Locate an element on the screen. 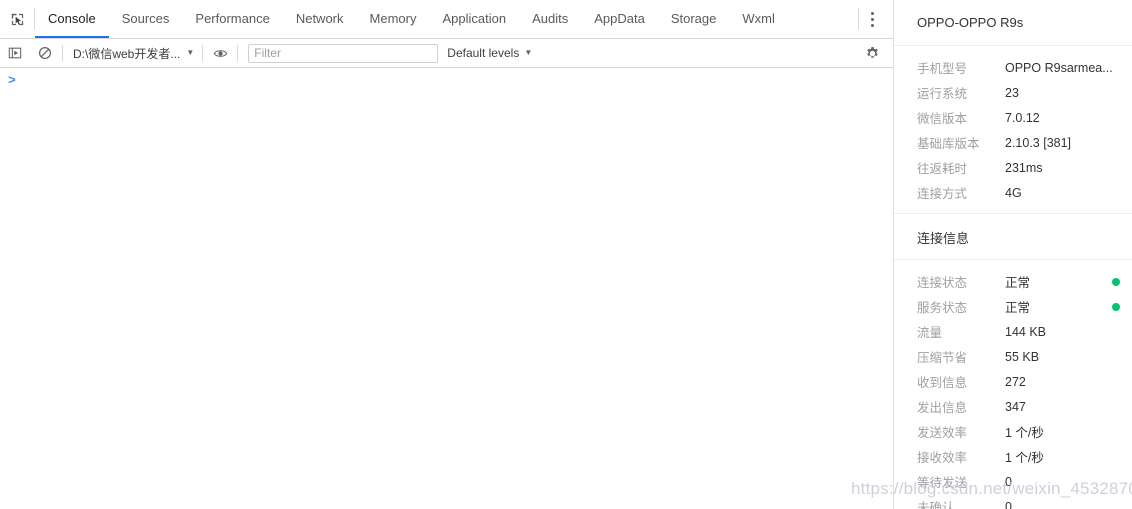 The image size is (1132, 509). info-row-os: 运行系统 23 is located at coordinates (1013, 92).